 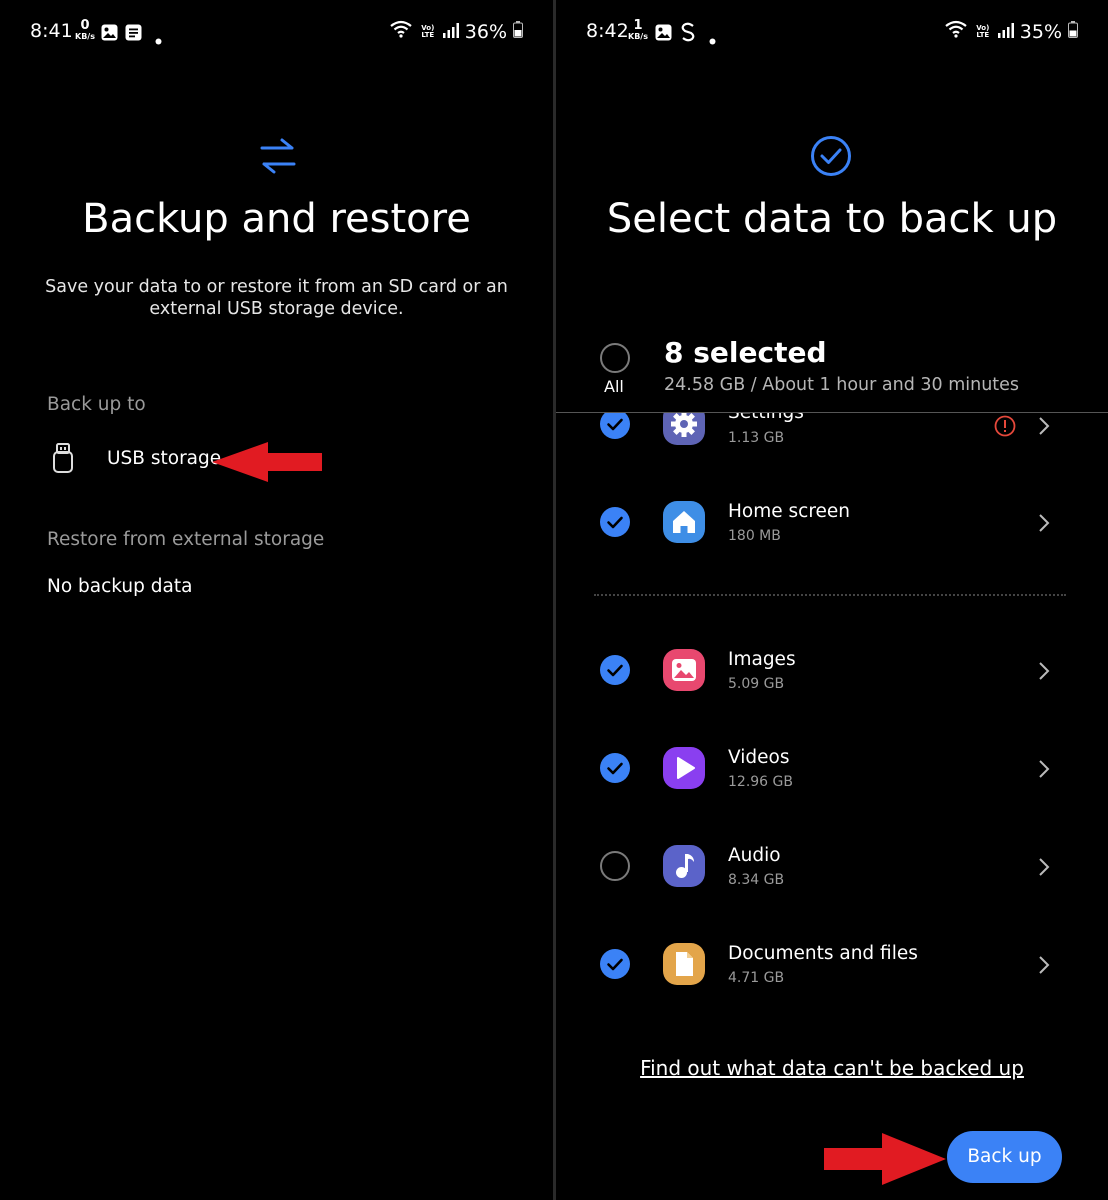 I want to click on status-time: 8:41, so click(x=51, y=31).